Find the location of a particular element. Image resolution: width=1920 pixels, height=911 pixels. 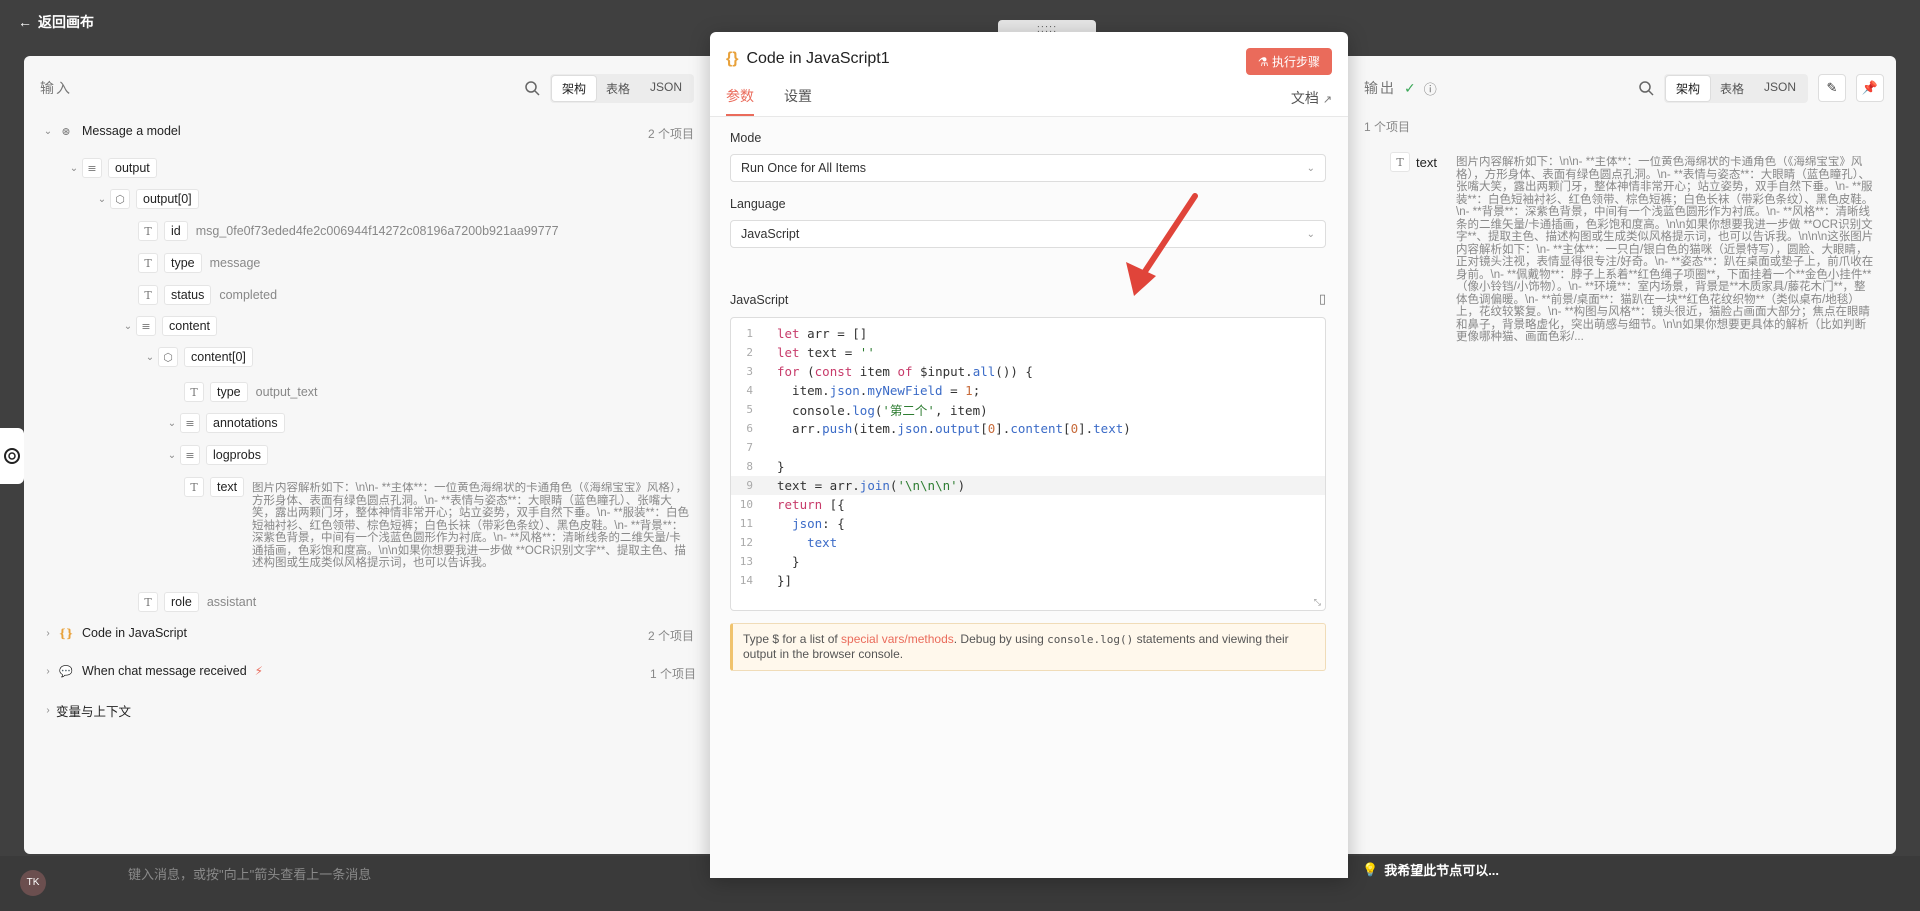

execute-step-label: 执行步骤 is located at coordinates (1295, 62).